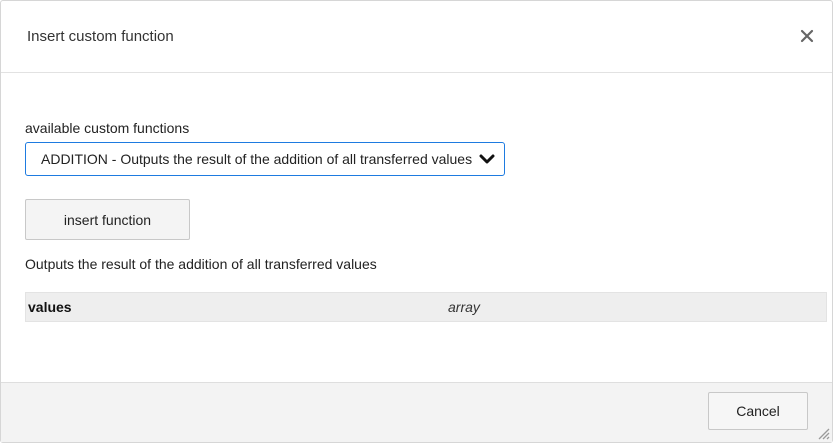 This screenshot has height=443, width=833. I want to click on parameter-type: array, so click(464, 307).